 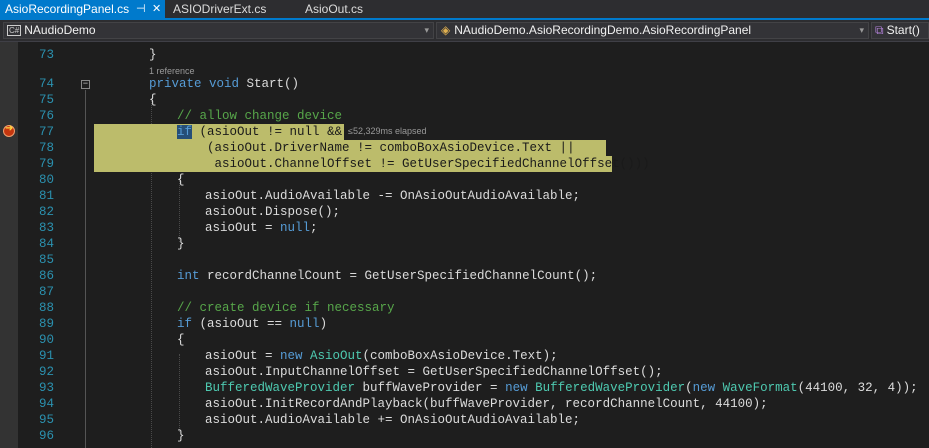 What do you see at coordinates (46, 55) in the screenshot?
I see `line-number: 73` at bounding box center [46, 55].